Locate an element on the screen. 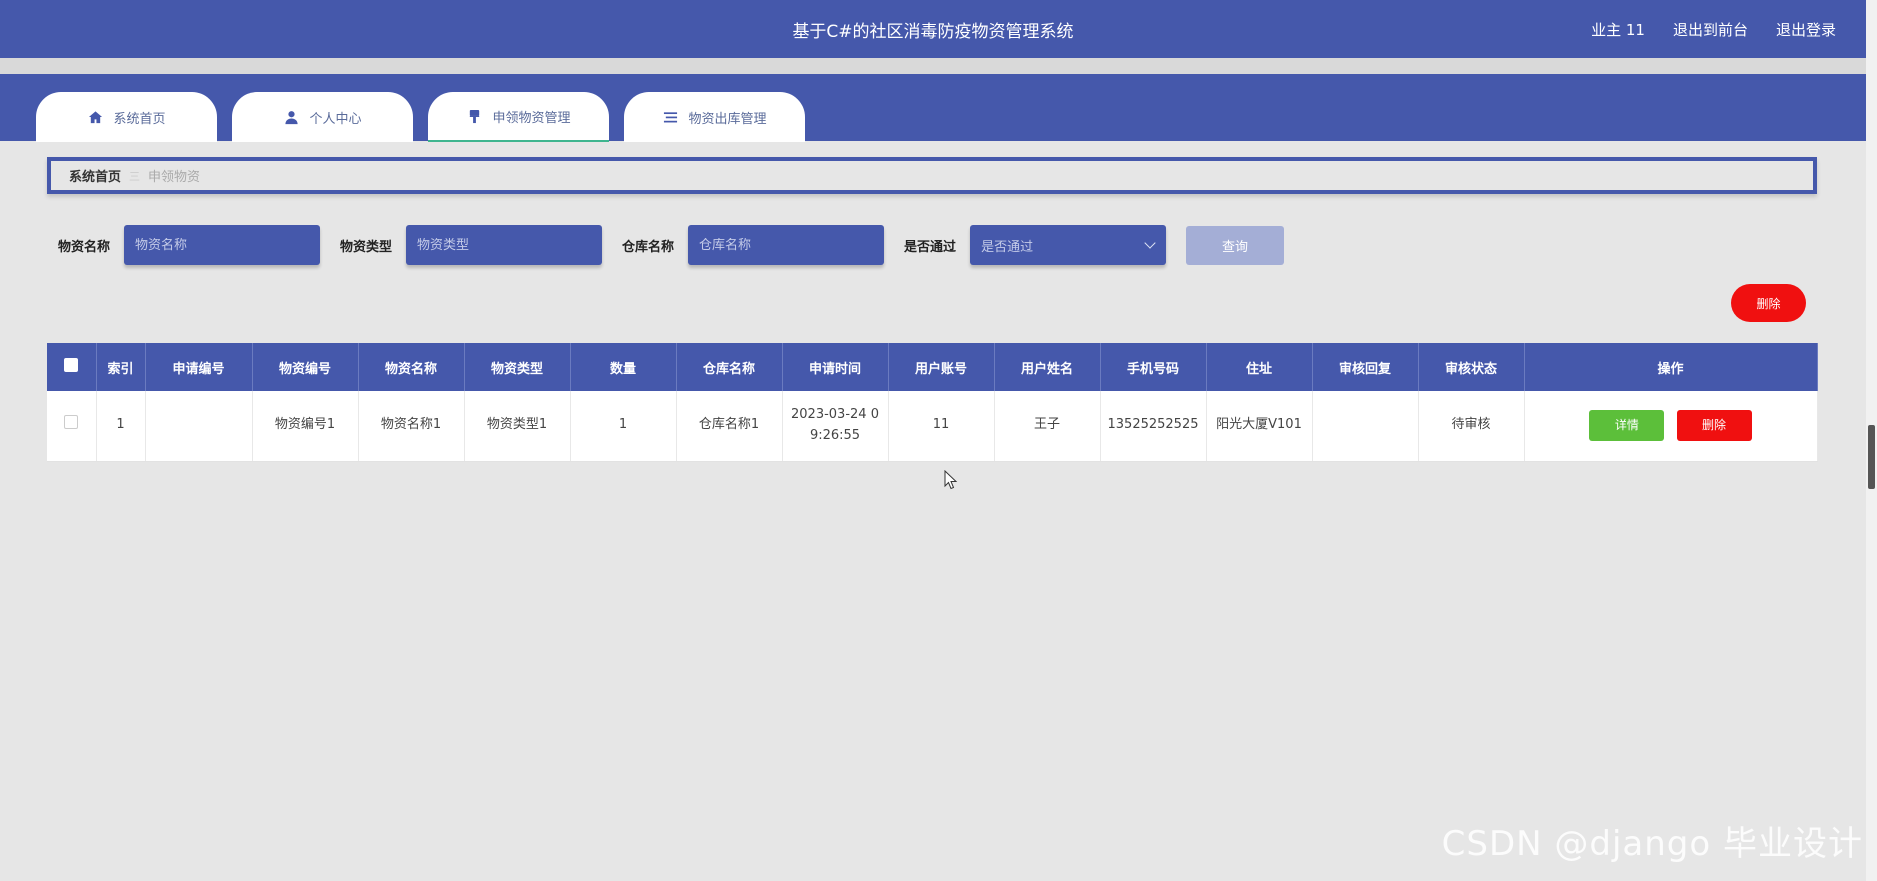 Image resolution: width=1877 pixels, height=881 pixels. column-header: 用户姓名 is located at coordinates (1047, 367).